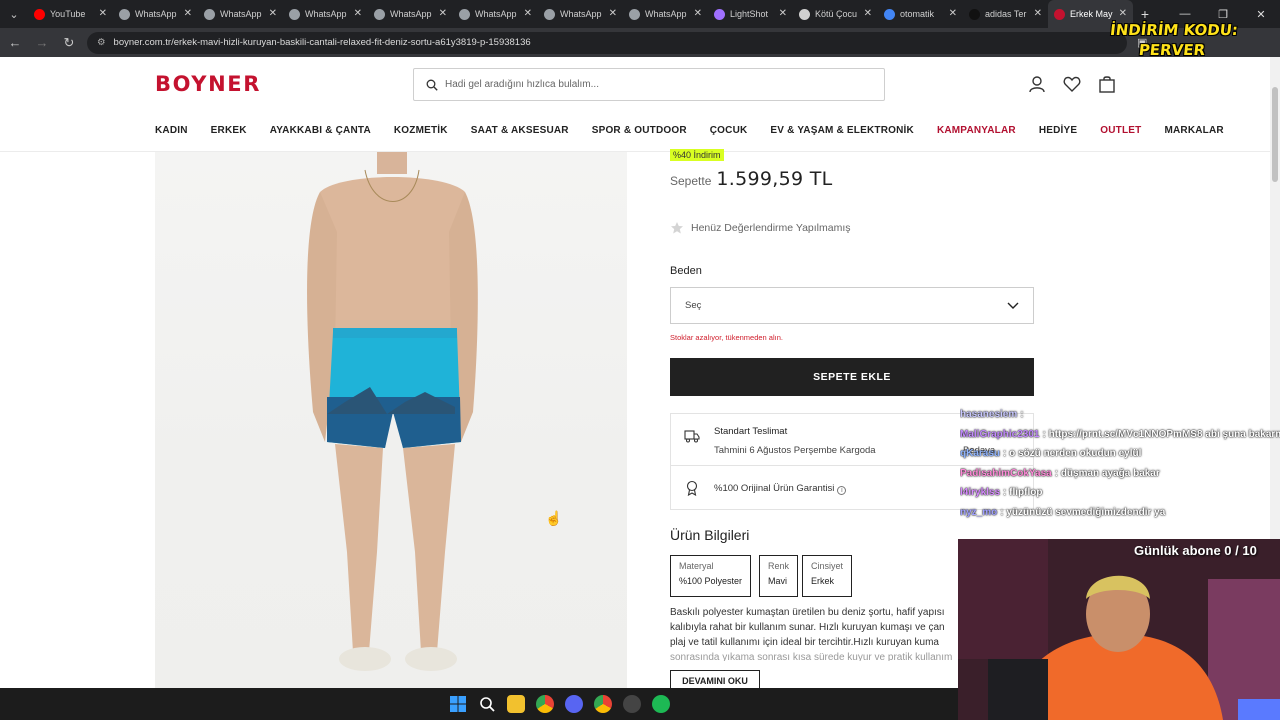 Image resolution: width=1280 pixels, height=720 pixels. I want to click on truck-icon, so click(692, 436).